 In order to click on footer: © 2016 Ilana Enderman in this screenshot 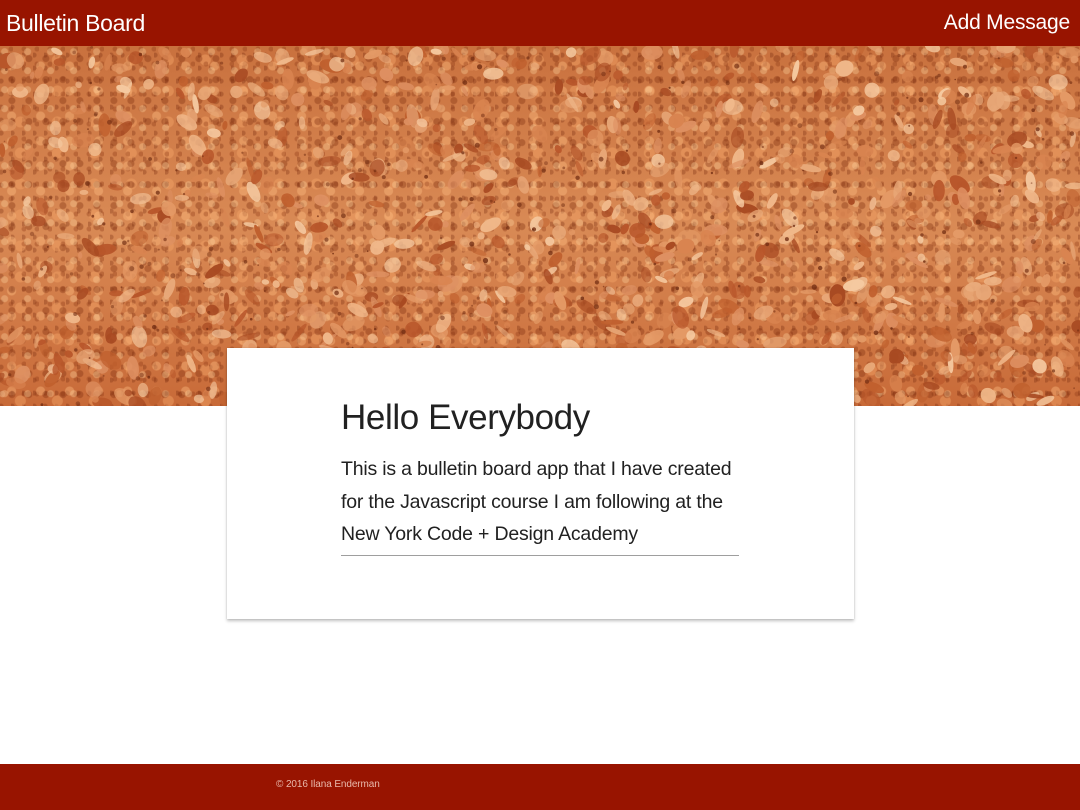, I will do `click(540, 787)`.